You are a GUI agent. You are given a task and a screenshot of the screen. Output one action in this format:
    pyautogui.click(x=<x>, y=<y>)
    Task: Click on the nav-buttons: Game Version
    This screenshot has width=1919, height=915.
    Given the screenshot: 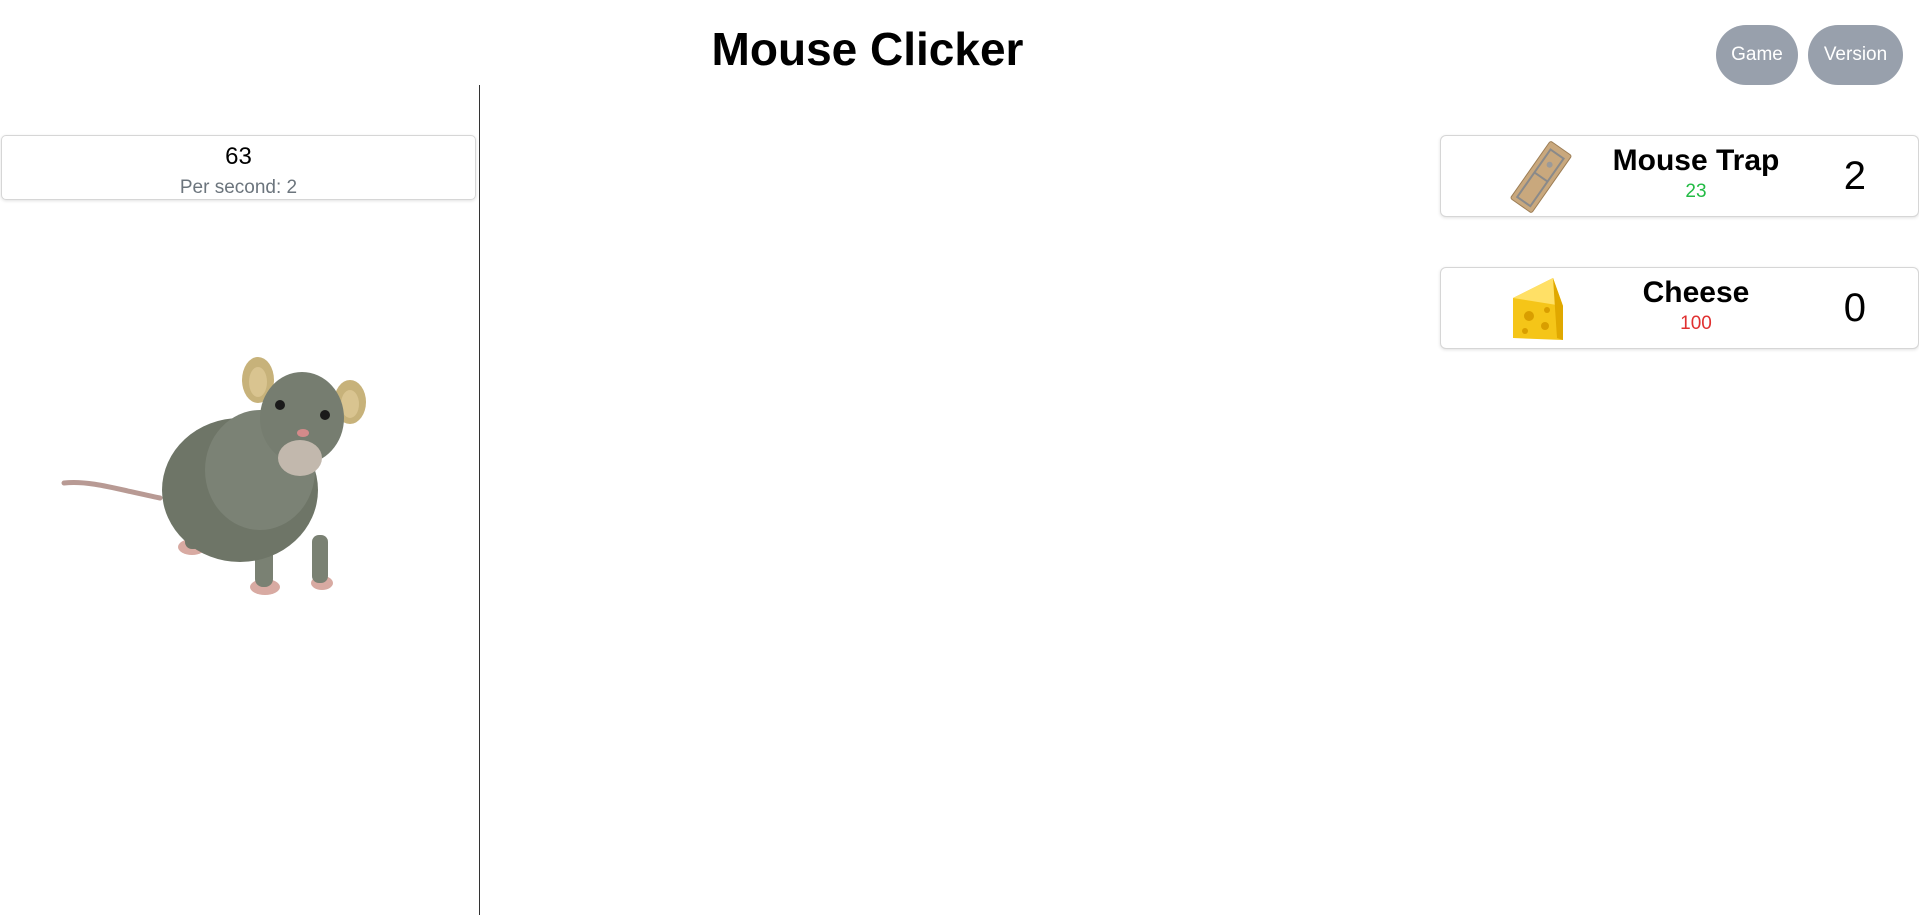 What is the action you would take?
    pyautogui.click(x=1809, y=55)
    